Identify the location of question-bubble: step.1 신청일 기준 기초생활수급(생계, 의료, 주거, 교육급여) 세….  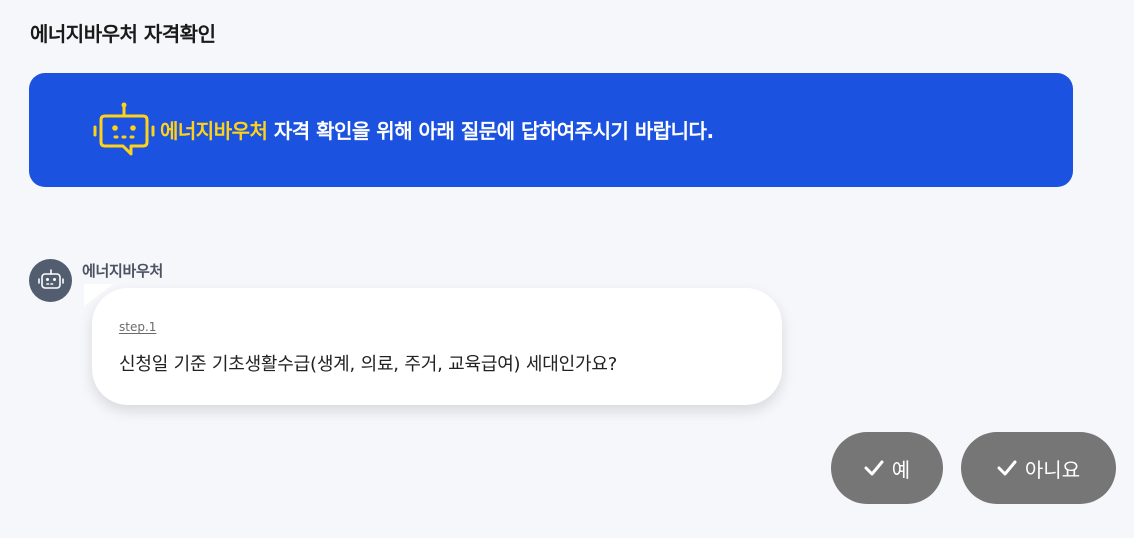
(437, 346).